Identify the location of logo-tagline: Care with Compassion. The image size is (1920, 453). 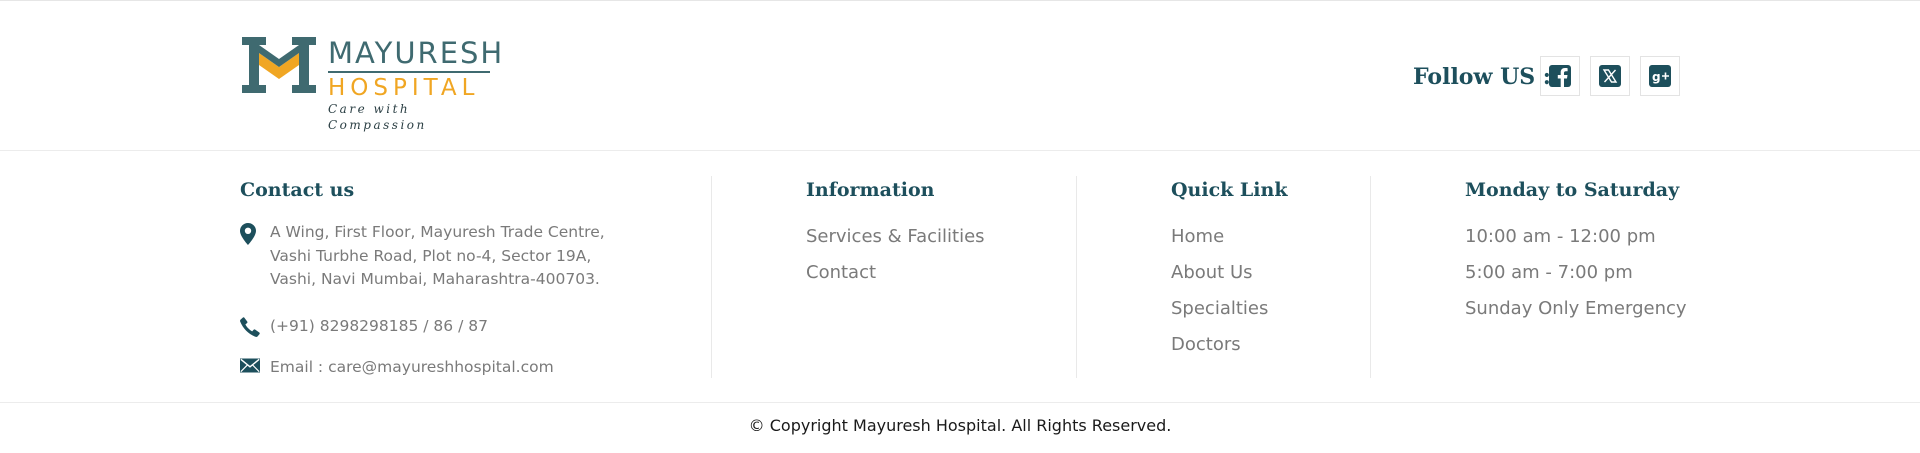
(377, 117).